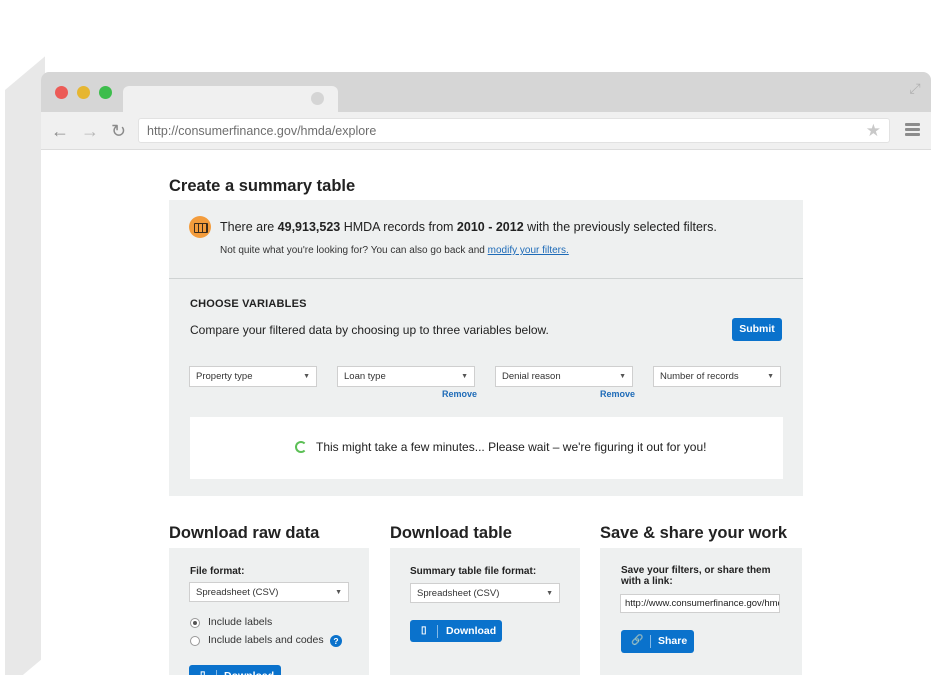 The width and height of the screenshot is (950, 675). I want to click on submit-button: Submit, so click(757, 329).